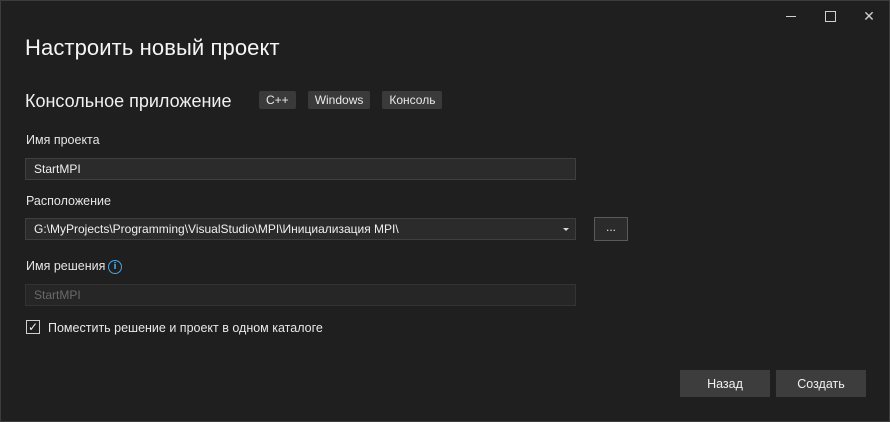 The width and height of the screenshot is (890, 422). Describe the element at coordinates (128, 101) in the screenshot. I see `template-name: Консольное приложение` at that location.